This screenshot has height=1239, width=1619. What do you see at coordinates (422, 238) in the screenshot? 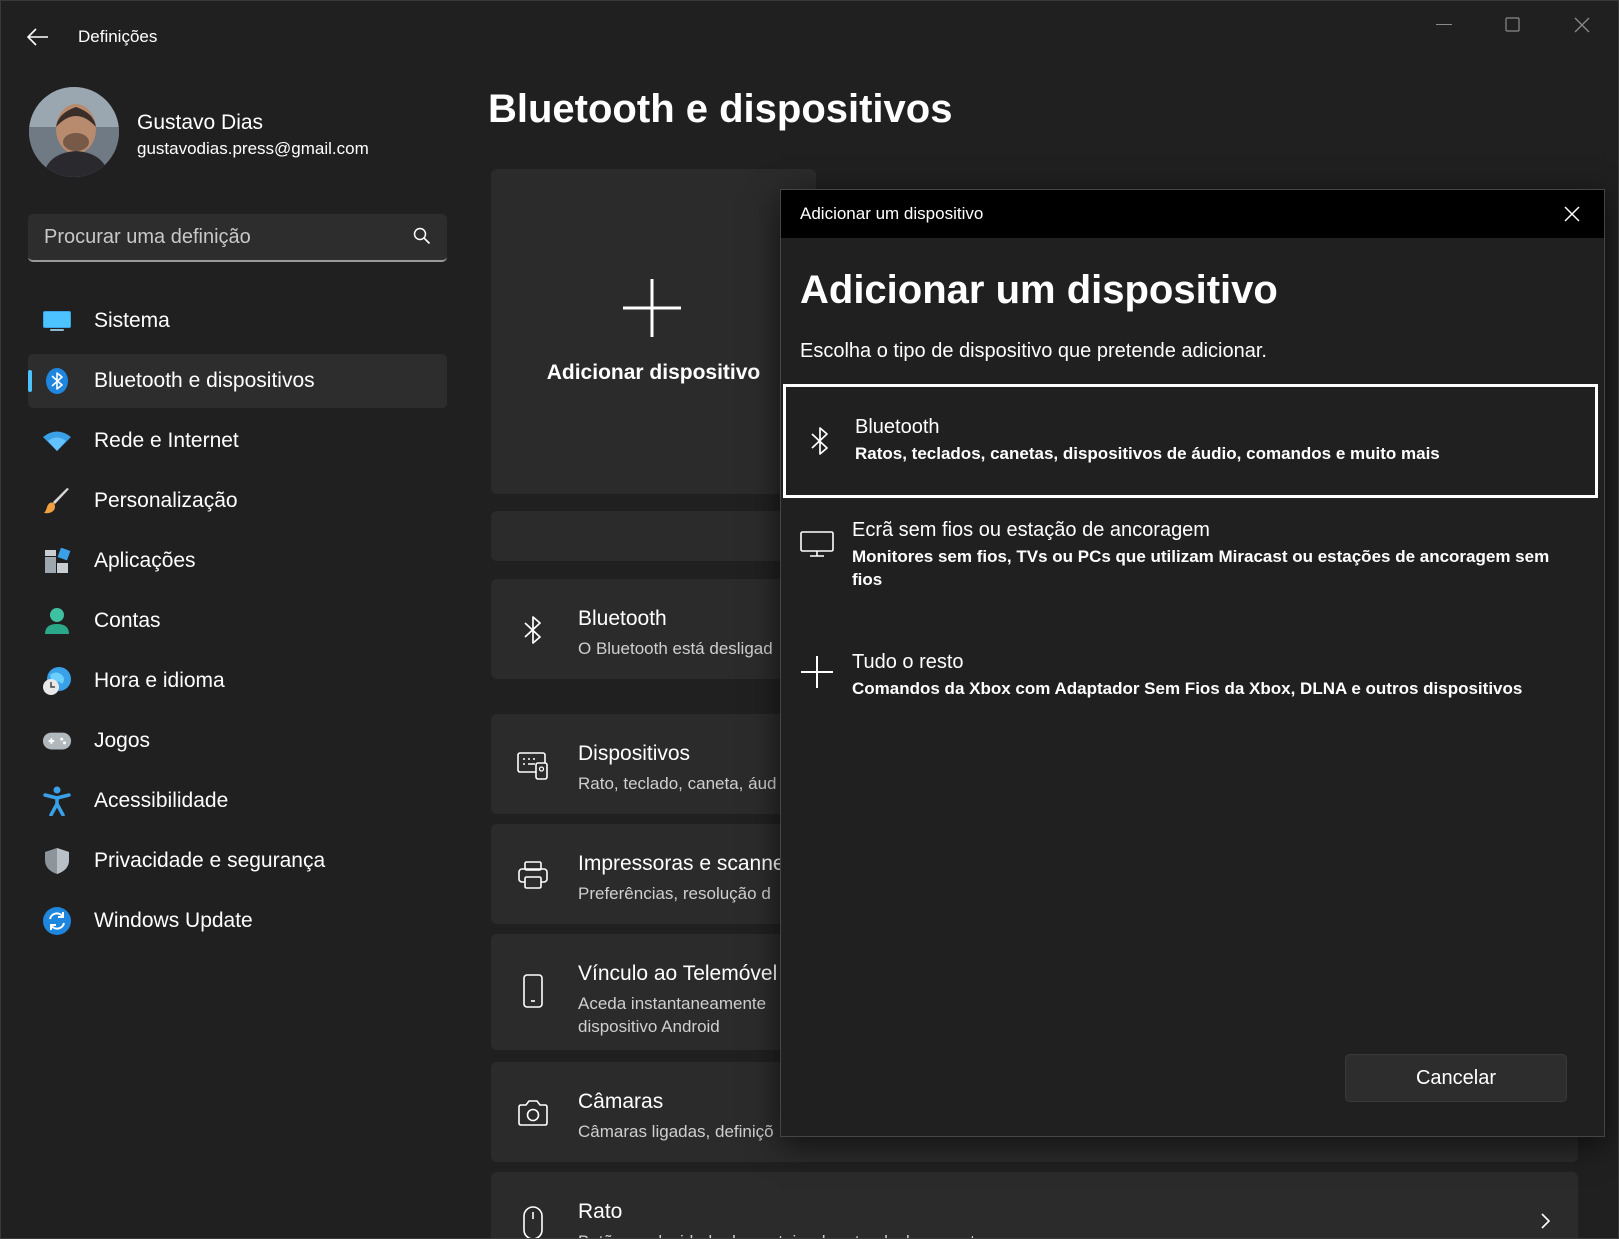
I see `search-icon` at bounding box center [422, 238].